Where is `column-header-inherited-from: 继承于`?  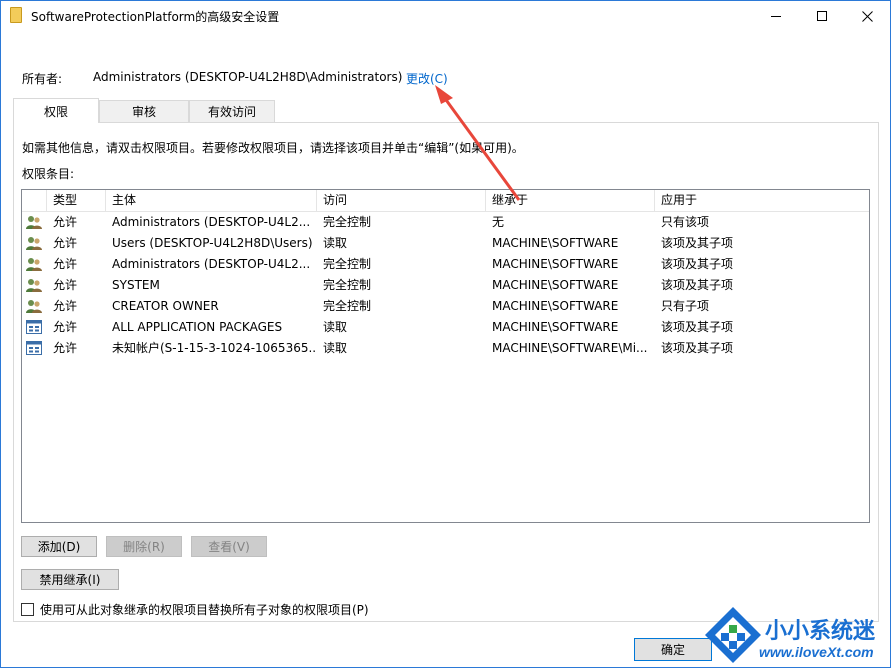
column-header-inherited-from: 继承于 is located at coordinates (570, 201).